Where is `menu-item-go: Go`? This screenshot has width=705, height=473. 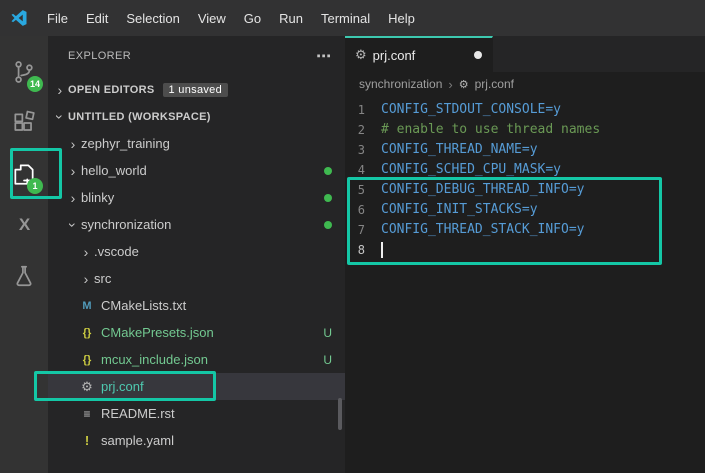 menu-item-go: Go is located at coordinates (252, 18).